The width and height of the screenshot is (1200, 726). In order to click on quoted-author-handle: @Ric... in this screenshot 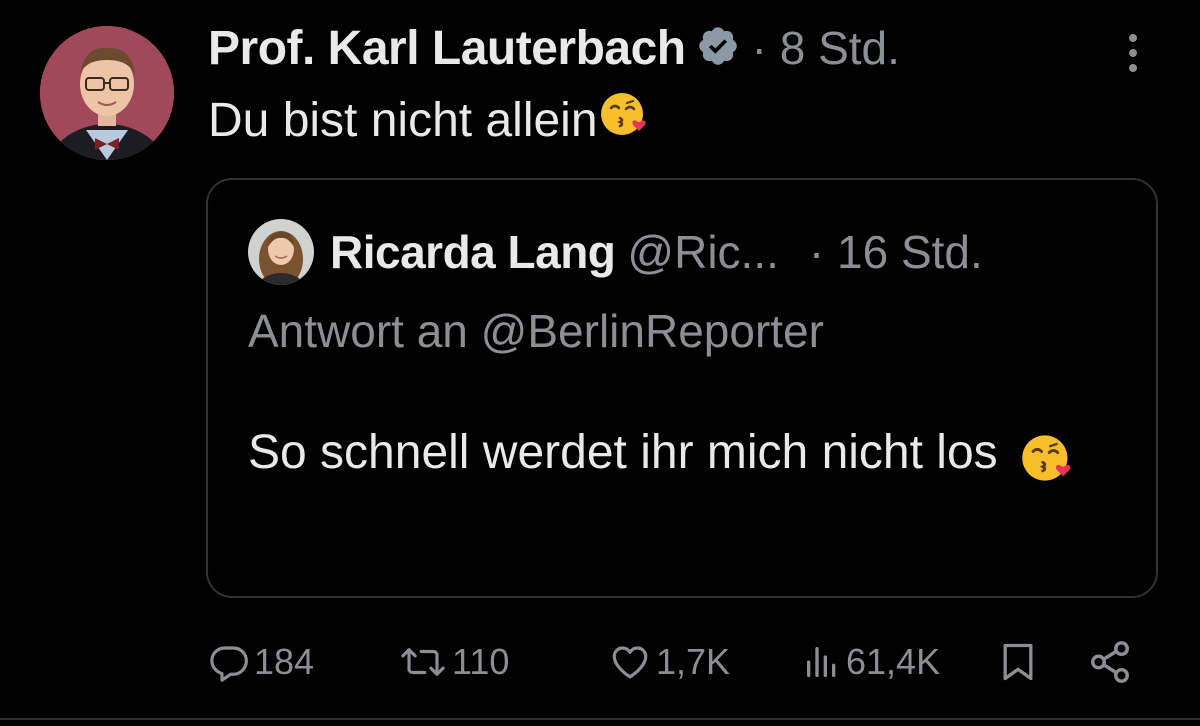, I will do `click(702, 252)`.